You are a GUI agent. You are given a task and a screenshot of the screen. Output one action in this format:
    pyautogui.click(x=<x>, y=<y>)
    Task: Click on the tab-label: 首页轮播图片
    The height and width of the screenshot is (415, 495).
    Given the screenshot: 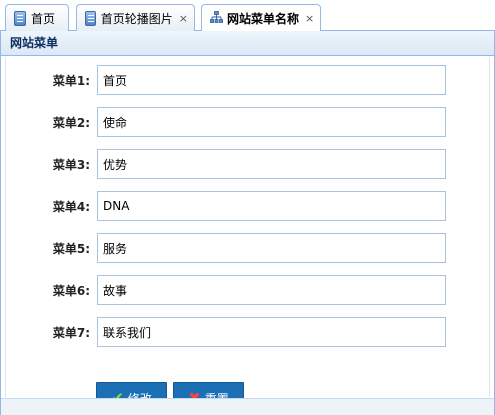 What is the action you would take?
    pyautogui.click(x=136, y=18)
    